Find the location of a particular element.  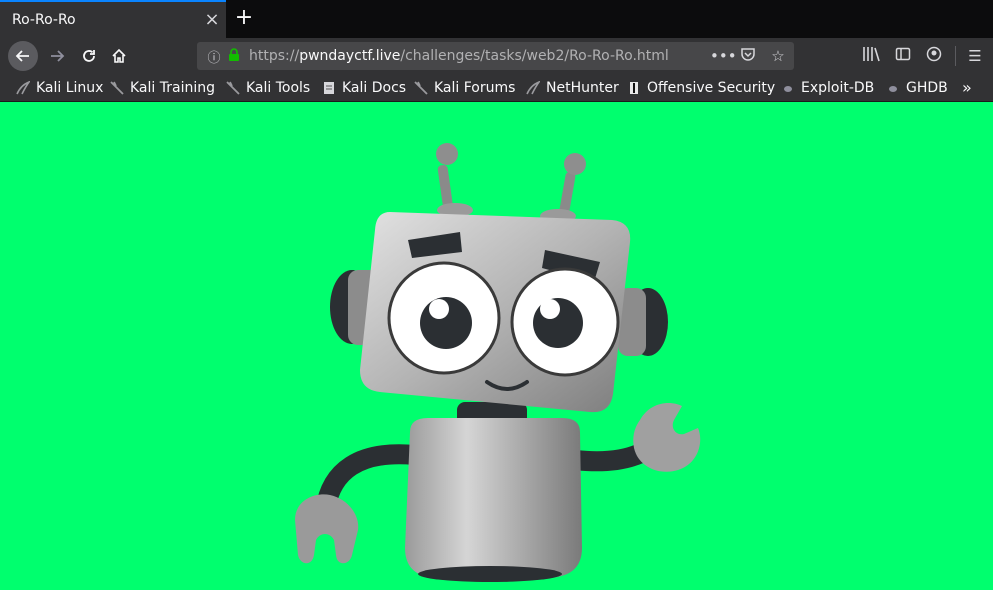

bookmark-label: Kali Training is located at coordinates (172, 88).